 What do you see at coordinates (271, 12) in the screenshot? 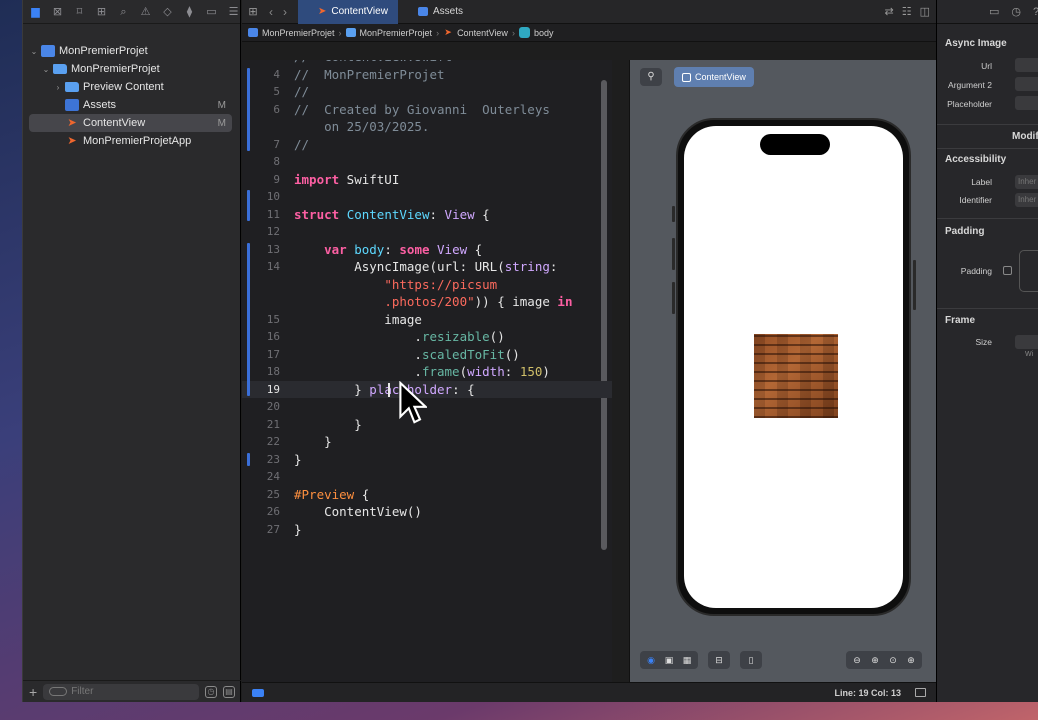
I see `back-icon: ‹` at bounding box center [271, 12].